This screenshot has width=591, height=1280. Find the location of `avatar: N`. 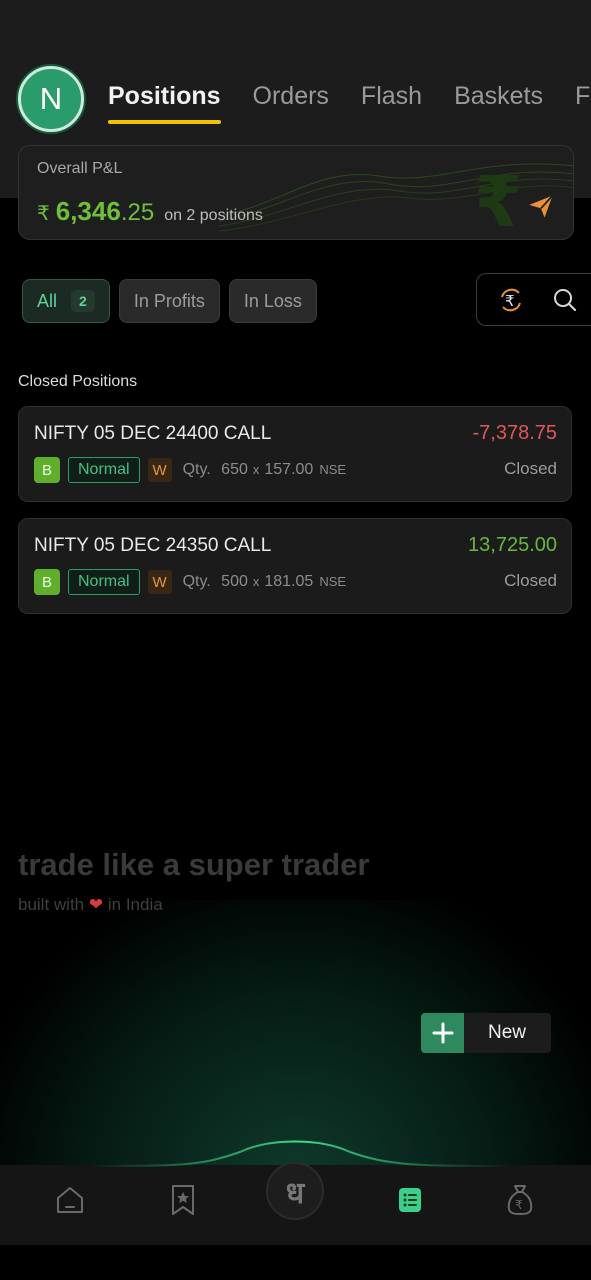

avatar: N is located at coordinates (51, 99).